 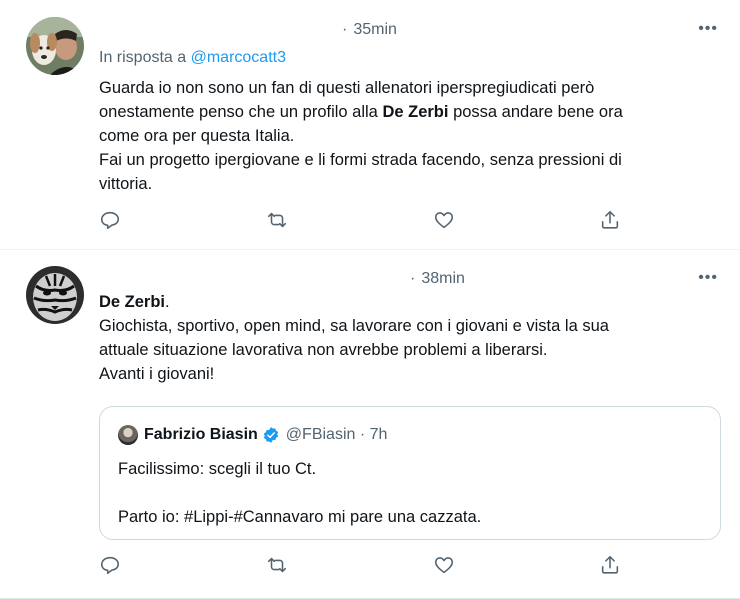 What do you see at coordinates (126, 184) in the screenshot?
I see `tweet-line: vittoria.` at bounding box center [126, 184].